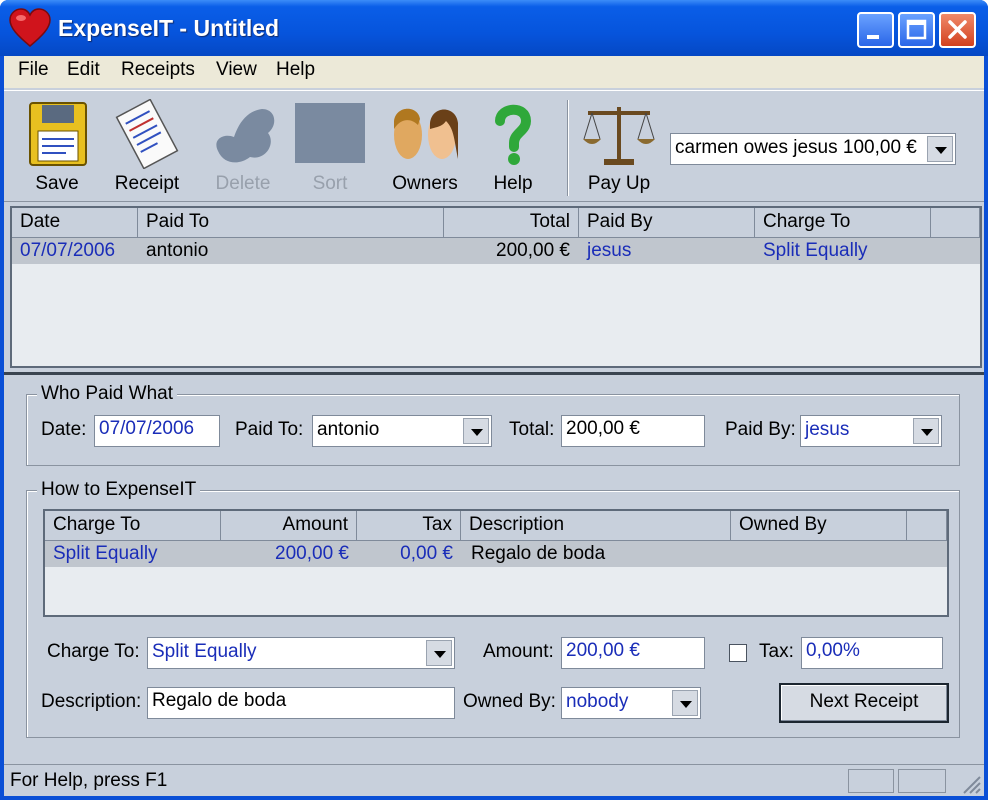 Image resolution: width=988 pixels, height=800 pixels. I want to click on receipt-icon, so click(147, 134).